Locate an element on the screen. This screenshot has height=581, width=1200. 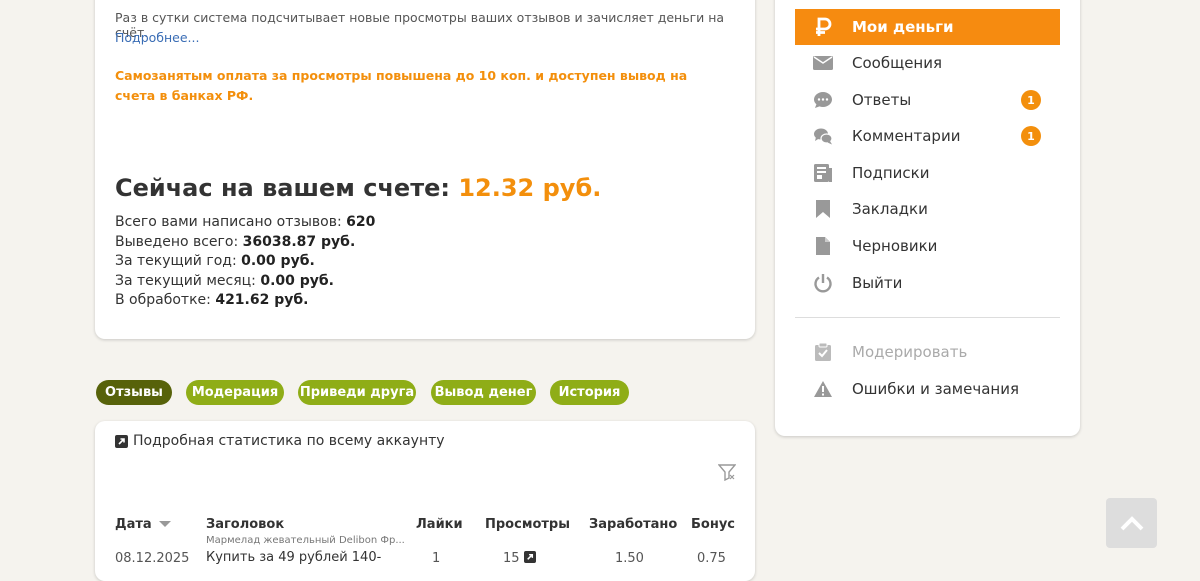
menu-item-my-money: Мои деньги is located at coordinates (927, 27).